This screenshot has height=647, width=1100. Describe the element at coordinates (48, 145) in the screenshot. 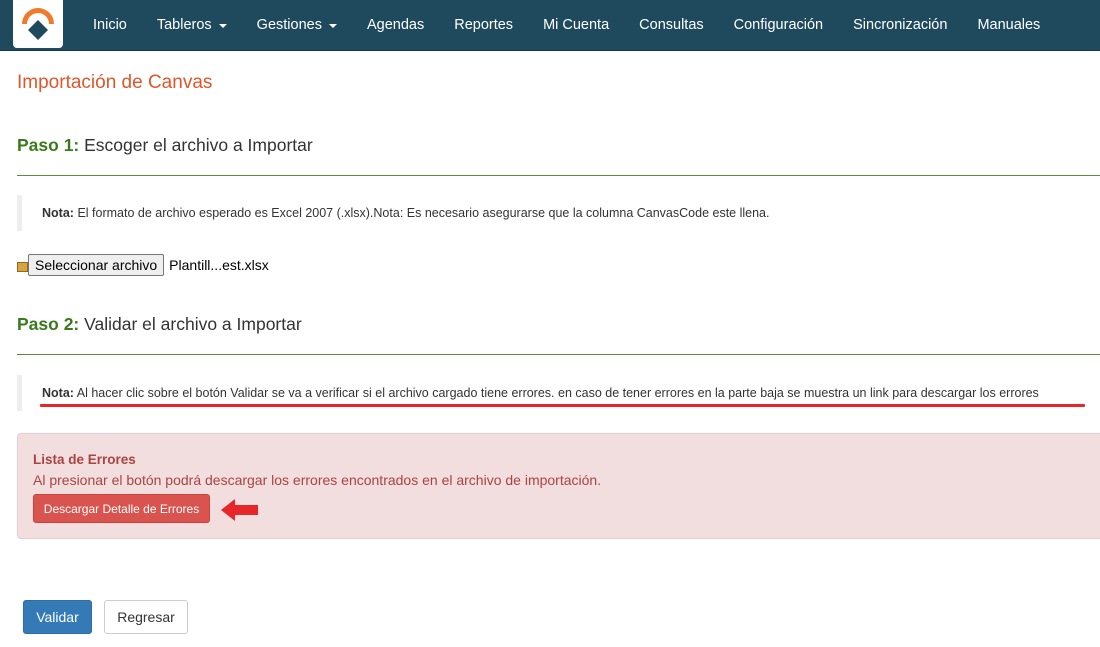

I see `step1-label: Paso 1:` at that location.